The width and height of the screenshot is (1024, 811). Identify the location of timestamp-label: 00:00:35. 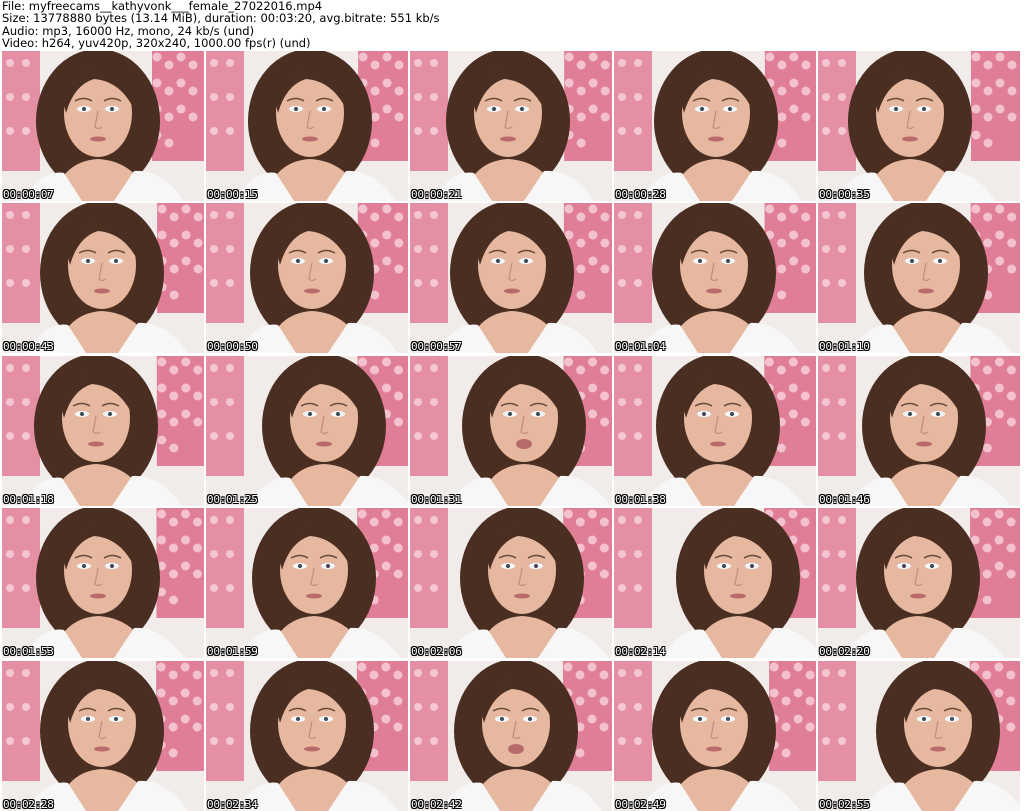
(844, 194).